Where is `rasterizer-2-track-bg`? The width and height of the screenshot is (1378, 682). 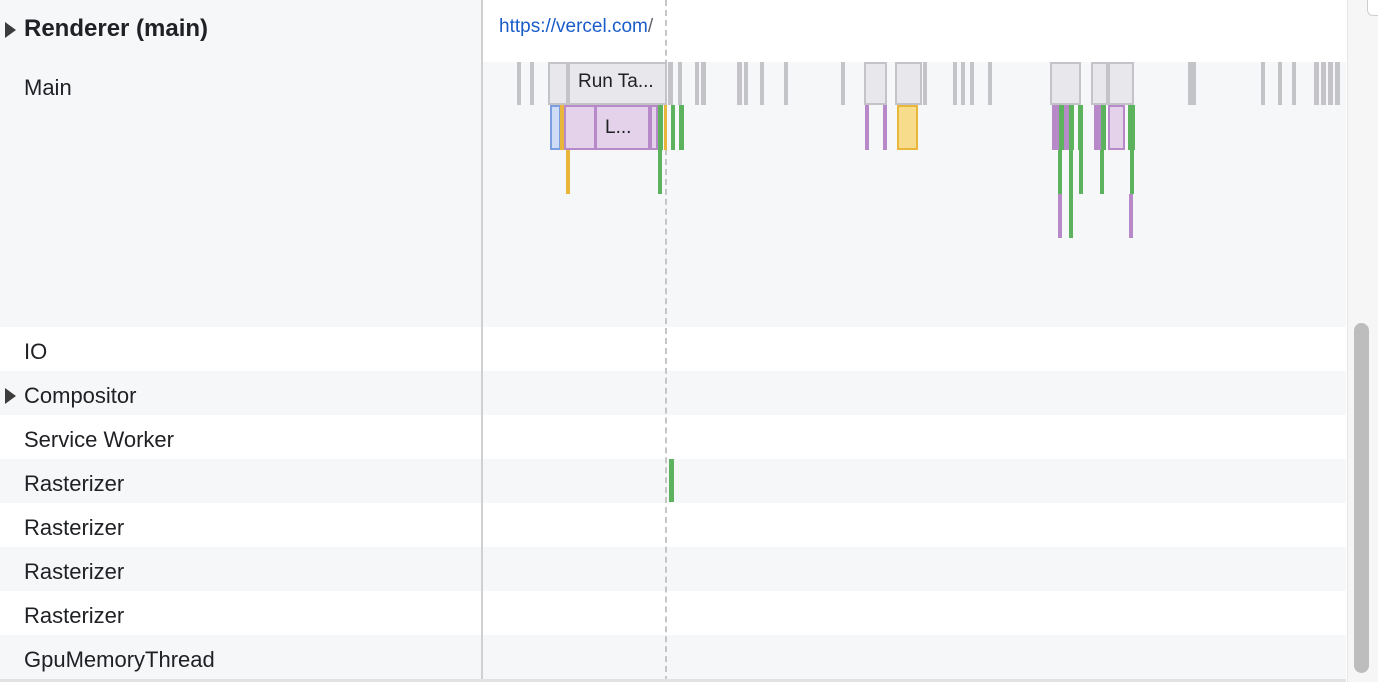
rasterizer-2-track-bg is located at coordinates (914, 525).